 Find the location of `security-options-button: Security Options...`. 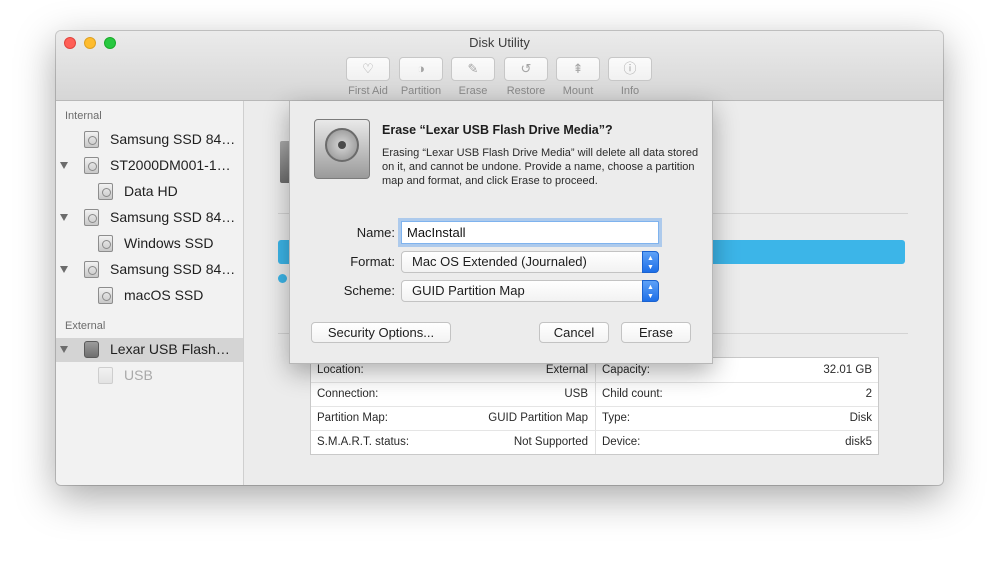

security-options-button: Security Options... is located at coordinates (381, 332).